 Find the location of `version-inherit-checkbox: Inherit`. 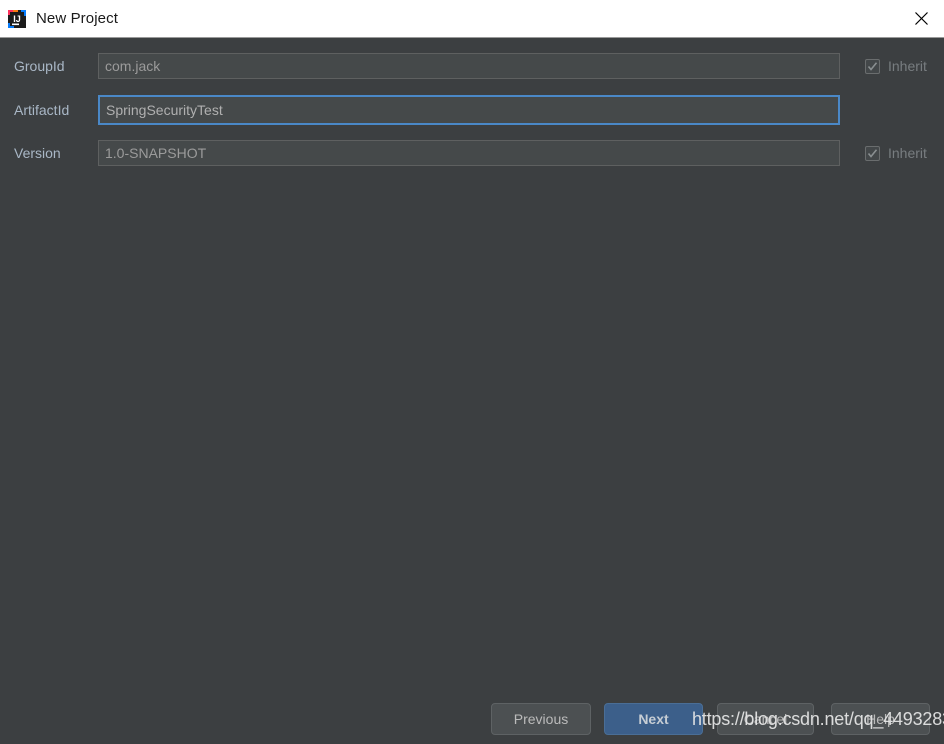

version-inherit-checkbox: Inherit is located at coordinates (896, 153).